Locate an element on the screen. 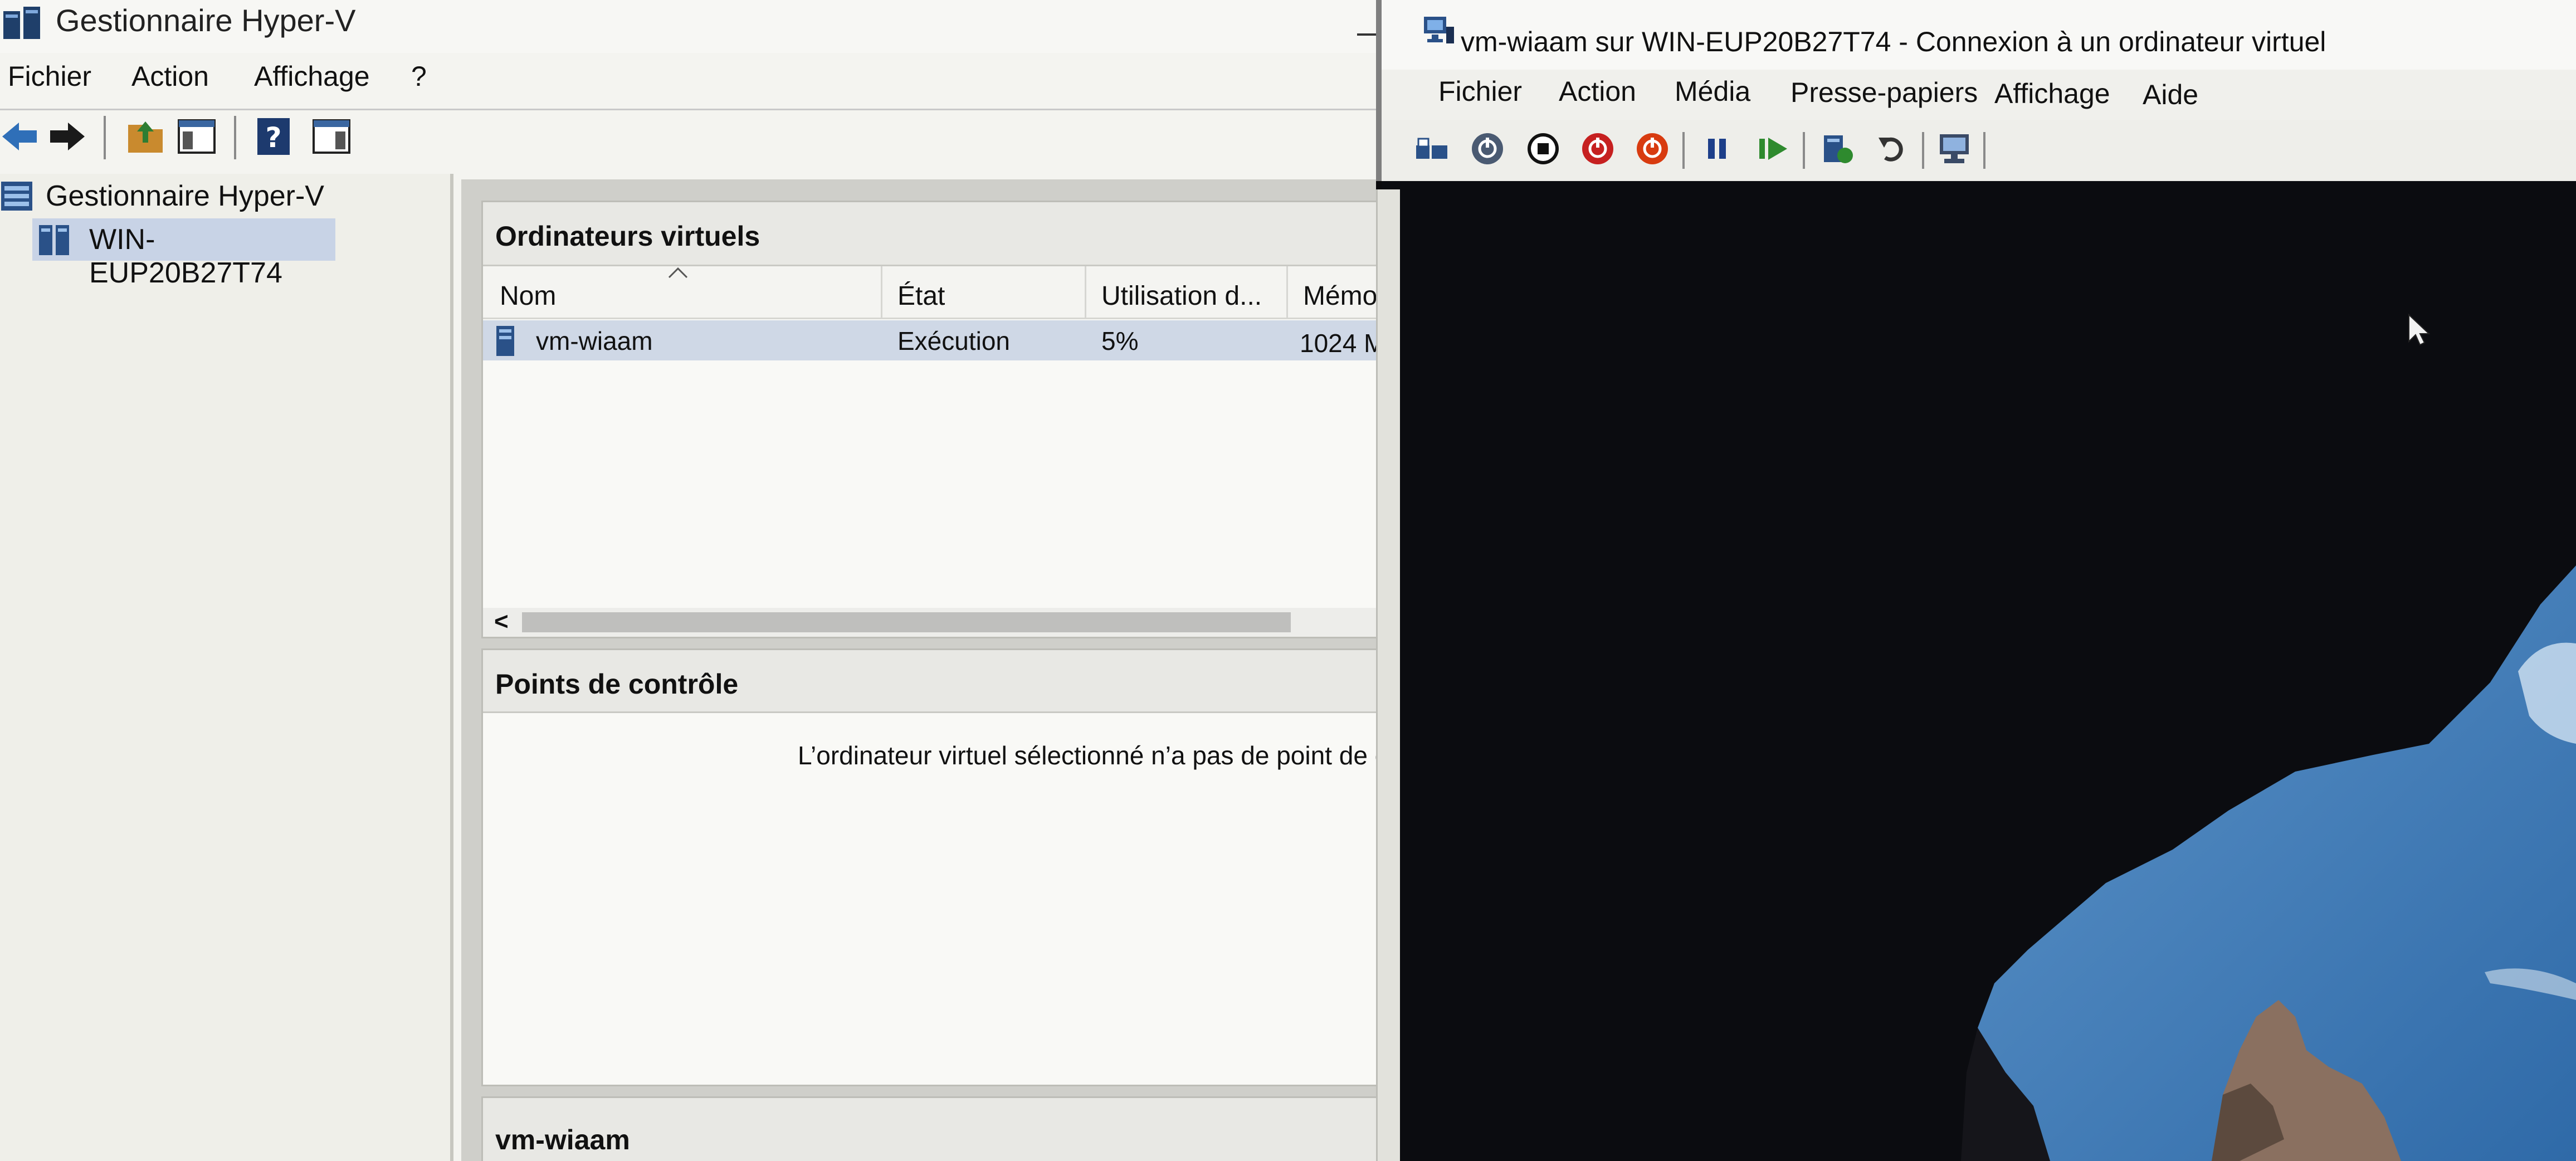 The image size is (2576, 1161). tree-server-label: WIN-EUP20B27T74 is located at coordinates (185, 256).